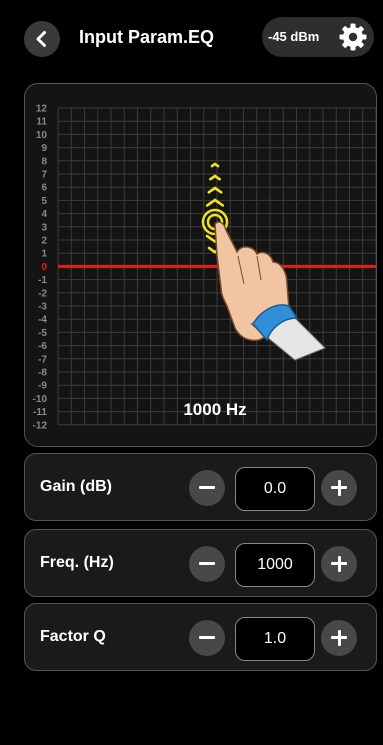  I want to click on input-level-value: -45 dBm, so click(294, 36).